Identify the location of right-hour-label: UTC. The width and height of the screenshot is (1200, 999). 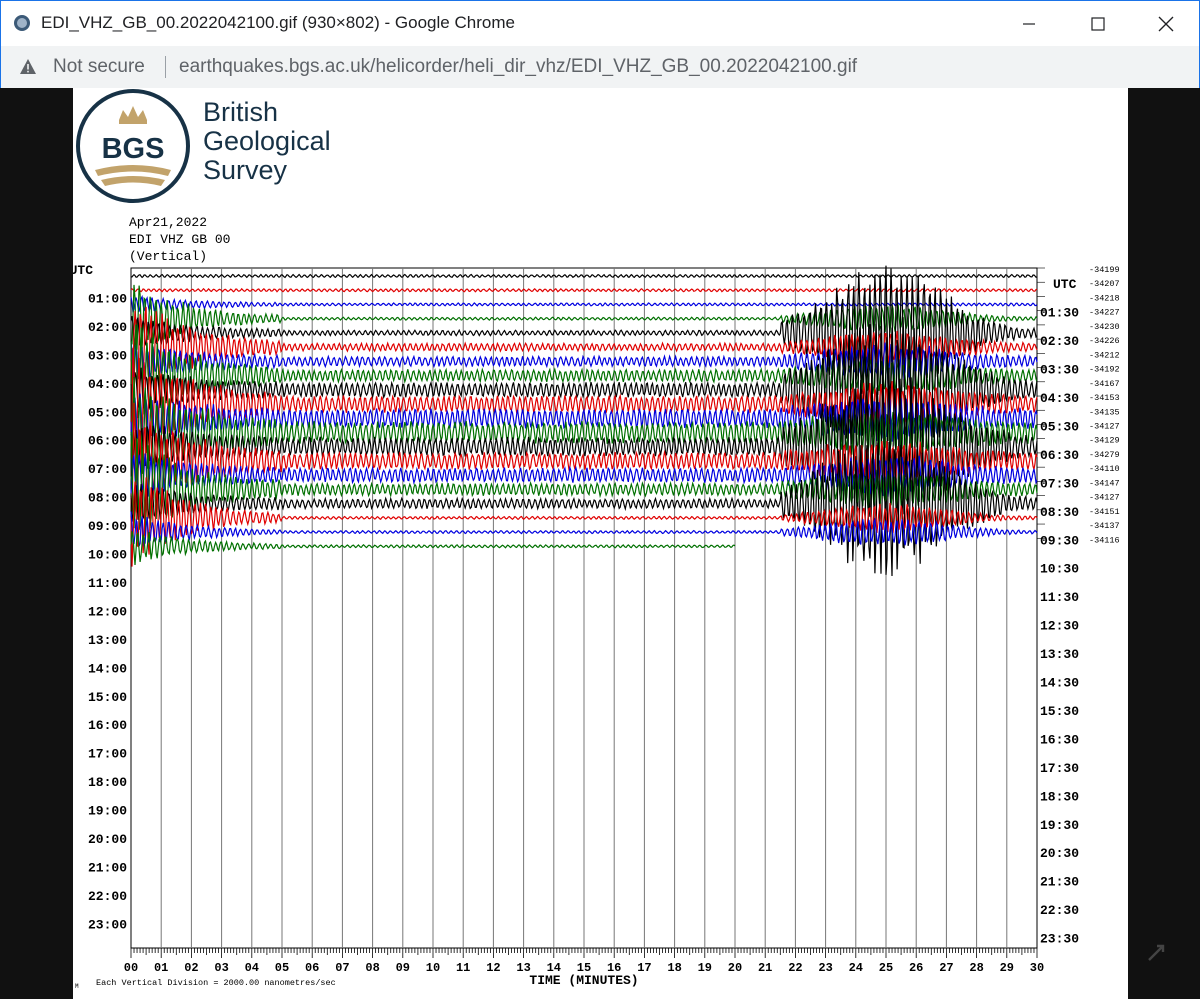
(1065, 284).